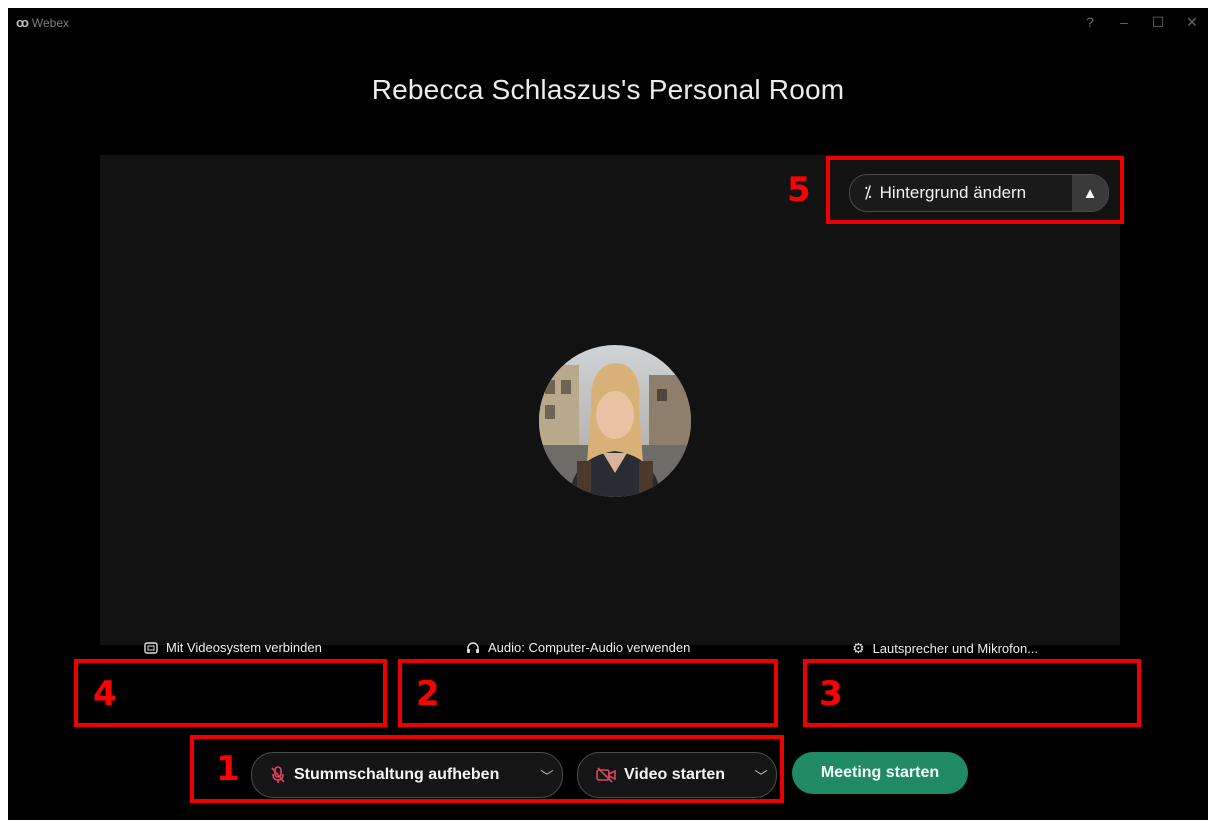  I want to click on change-background-label: Hintergrund ändern, so click(953, 192).